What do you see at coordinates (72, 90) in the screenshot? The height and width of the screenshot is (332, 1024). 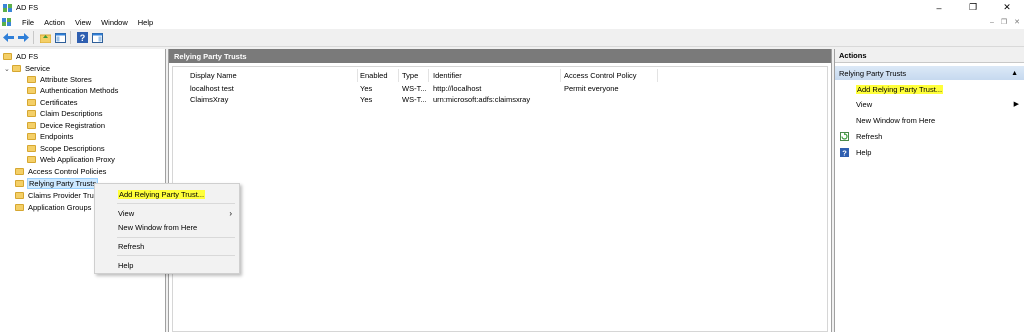 I see `tree-item-authentication-methods: Authentication Methods` at bounding box center [72, 90].